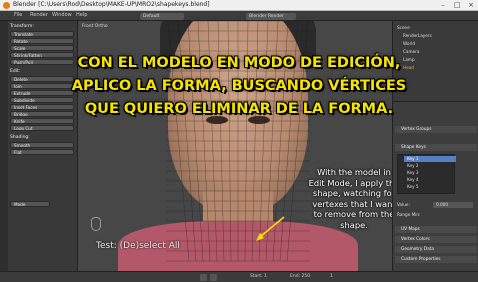 Image resolution: width=478 pixels, height=282 pixels. What do you see at coordinates (430, 173) in the screenshot?
I see `shape-key-item: Key 3` at bounding box center [430, 173].